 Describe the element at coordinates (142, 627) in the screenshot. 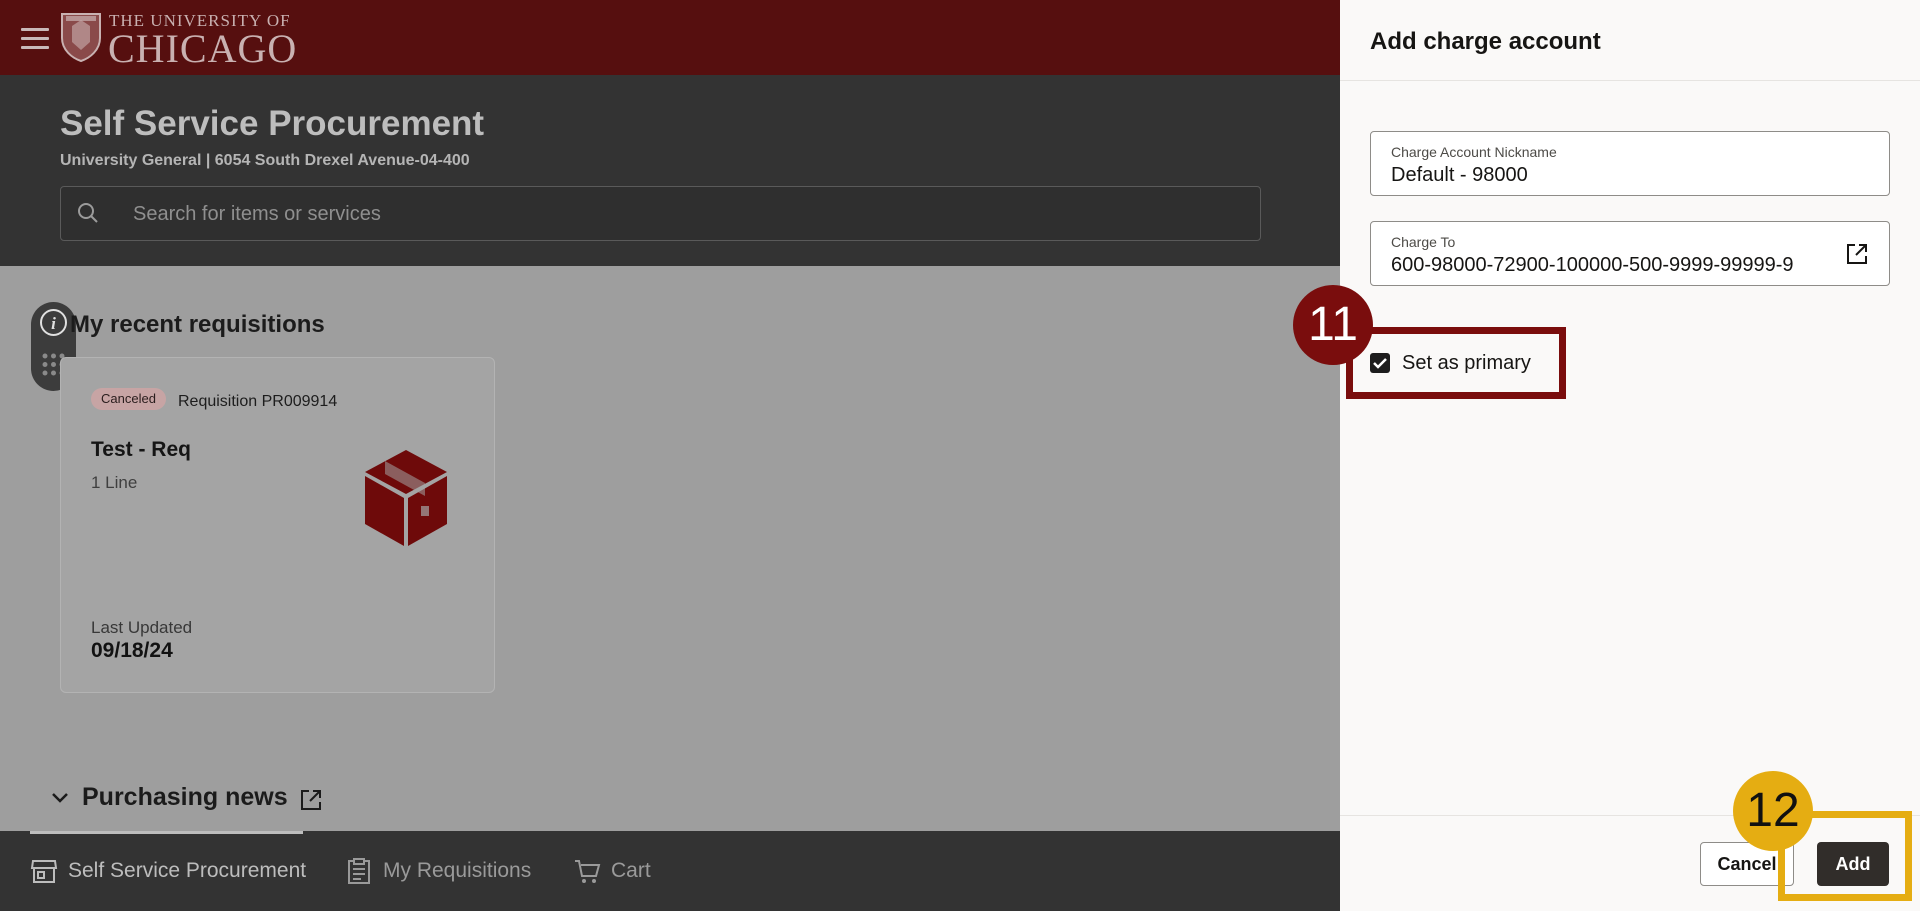

I see `last-updated-label: Last Updated` at that location.